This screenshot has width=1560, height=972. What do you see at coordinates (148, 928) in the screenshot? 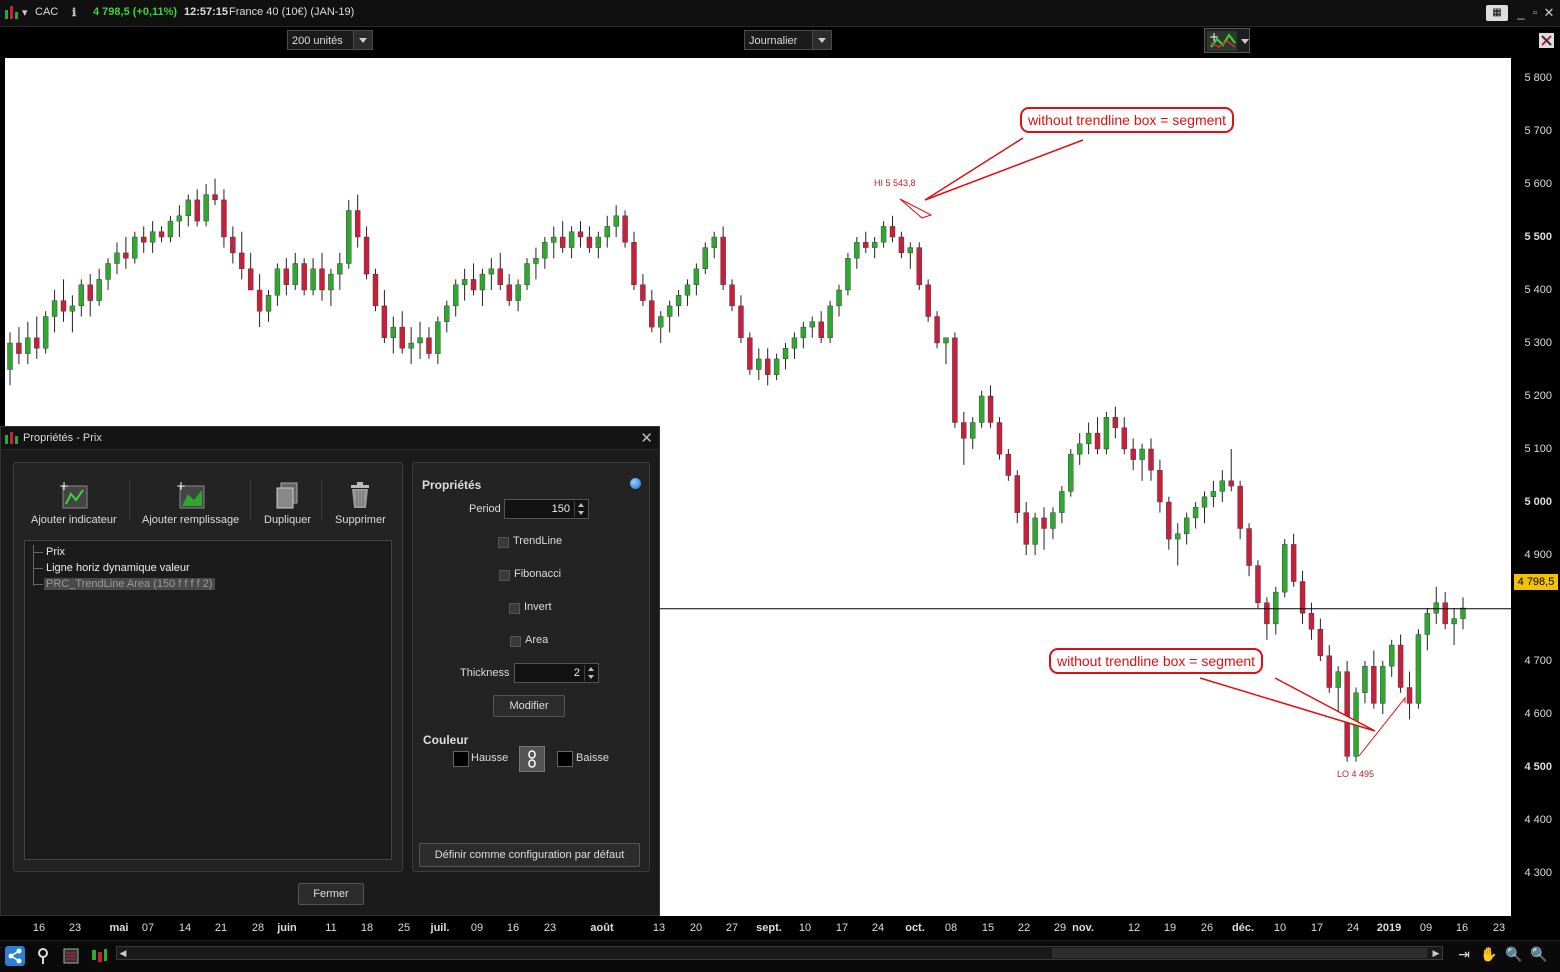
I see `time-axis-label: 07` at bounding box center [148, 928].